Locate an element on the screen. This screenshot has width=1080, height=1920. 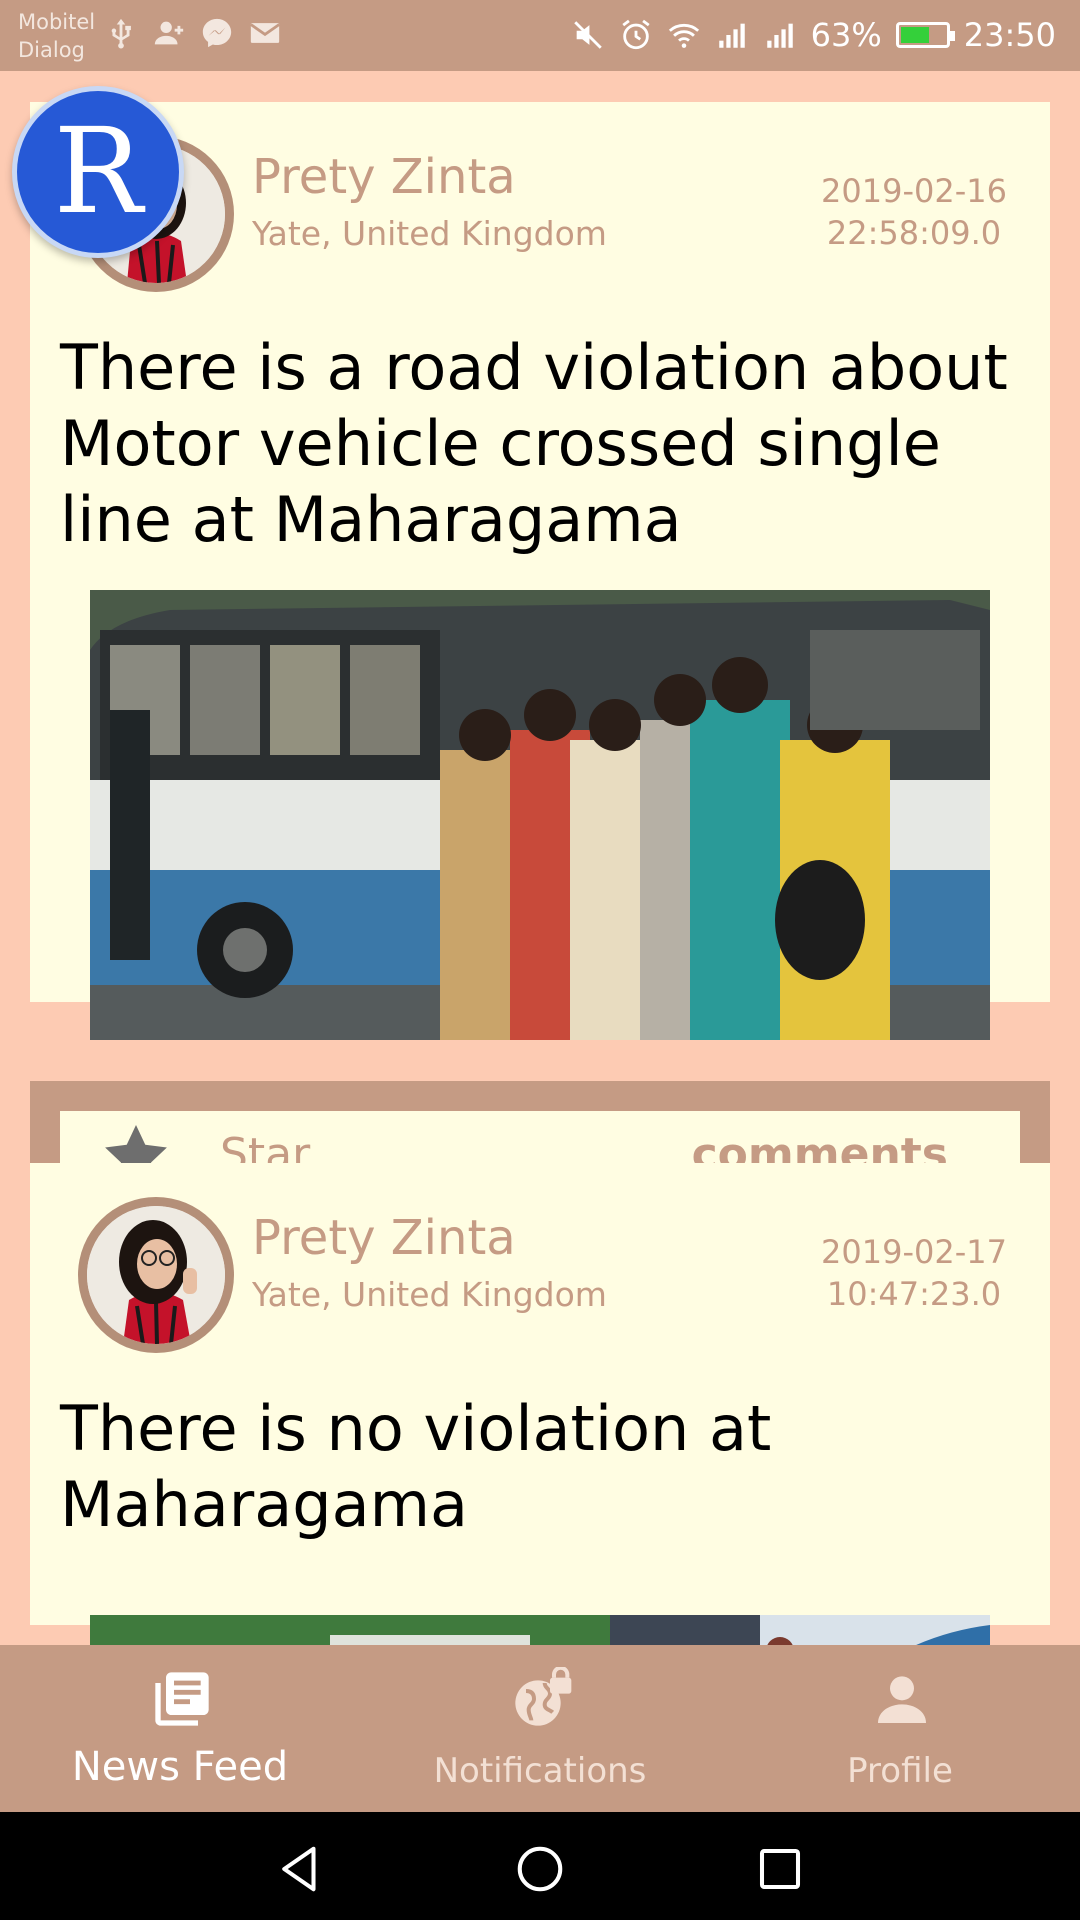
post-image is located at coordinates (540, 1630).